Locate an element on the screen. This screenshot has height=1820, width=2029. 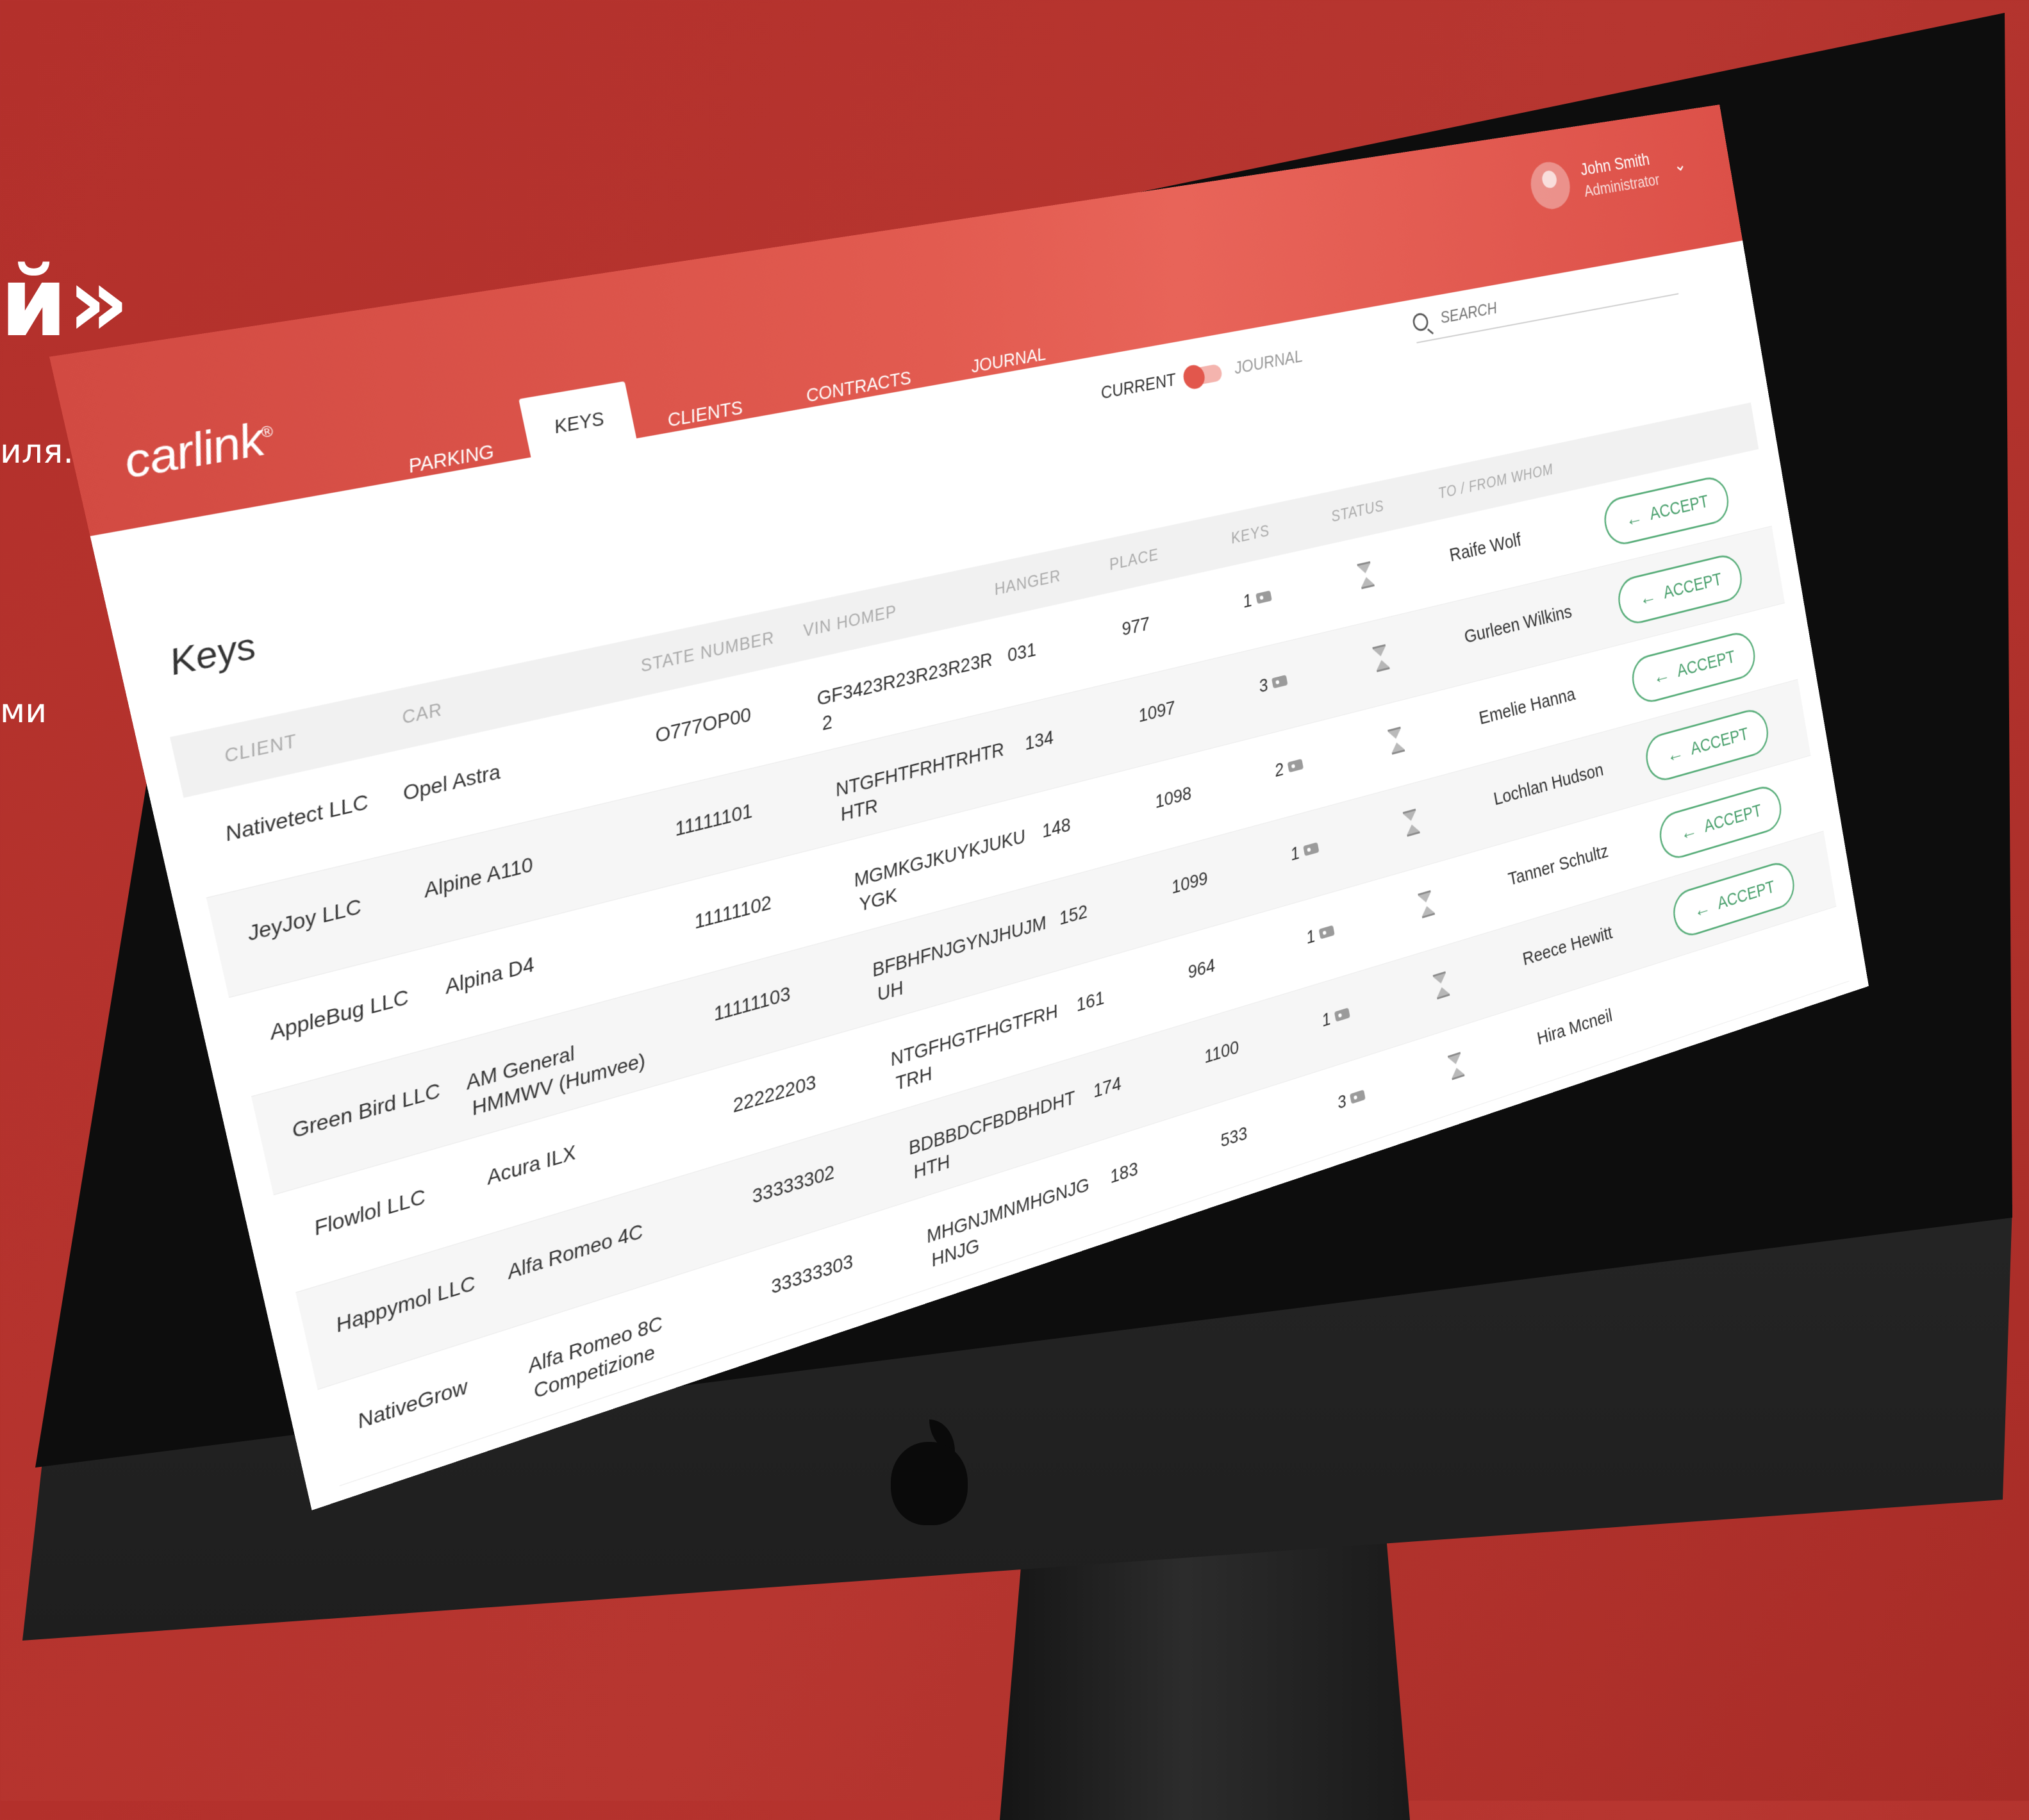
prev-page-icon: ‹ is located at coordinates (1653, 1148).